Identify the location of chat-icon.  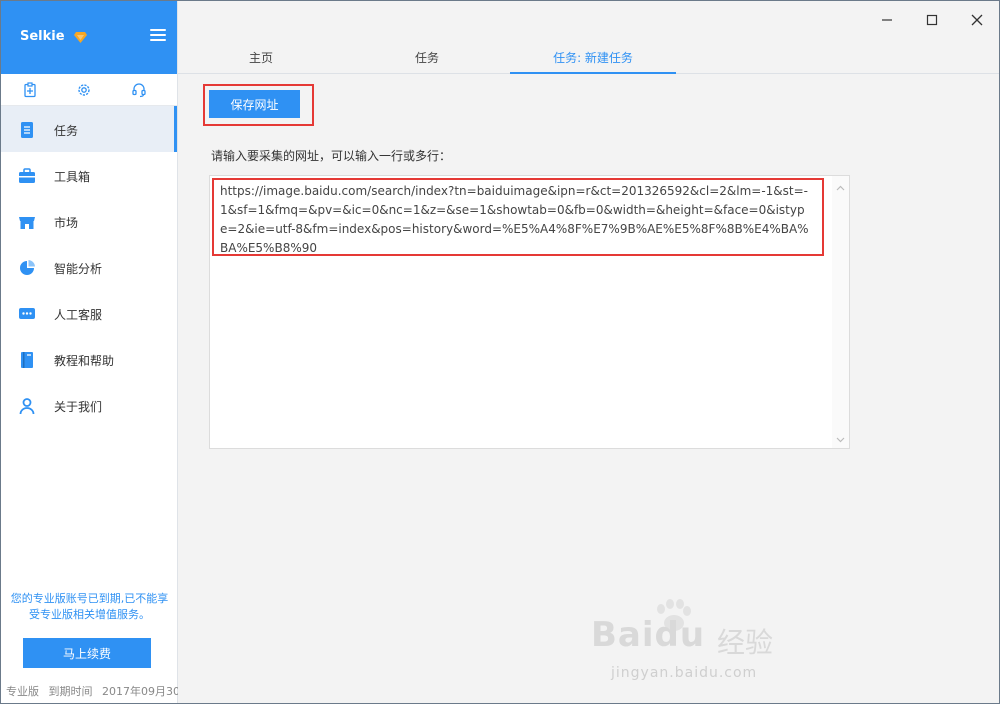
(27, 314).